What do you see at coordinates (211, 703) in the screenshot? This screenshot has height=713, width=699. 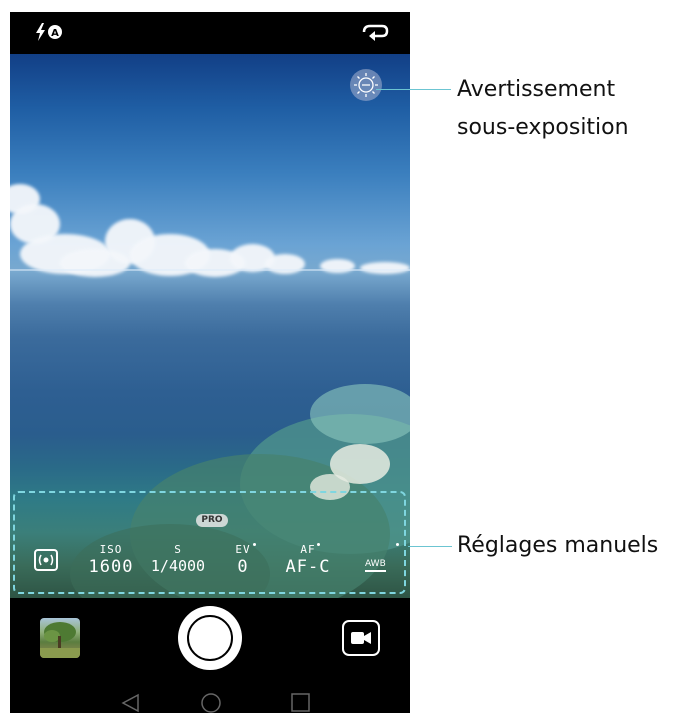 I see `home-icon` at bounding box center [211, 703].